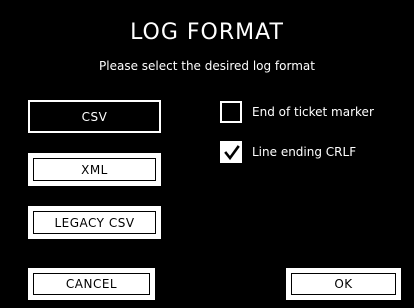  I want to click on checkbox-checked, so click(231, 152).